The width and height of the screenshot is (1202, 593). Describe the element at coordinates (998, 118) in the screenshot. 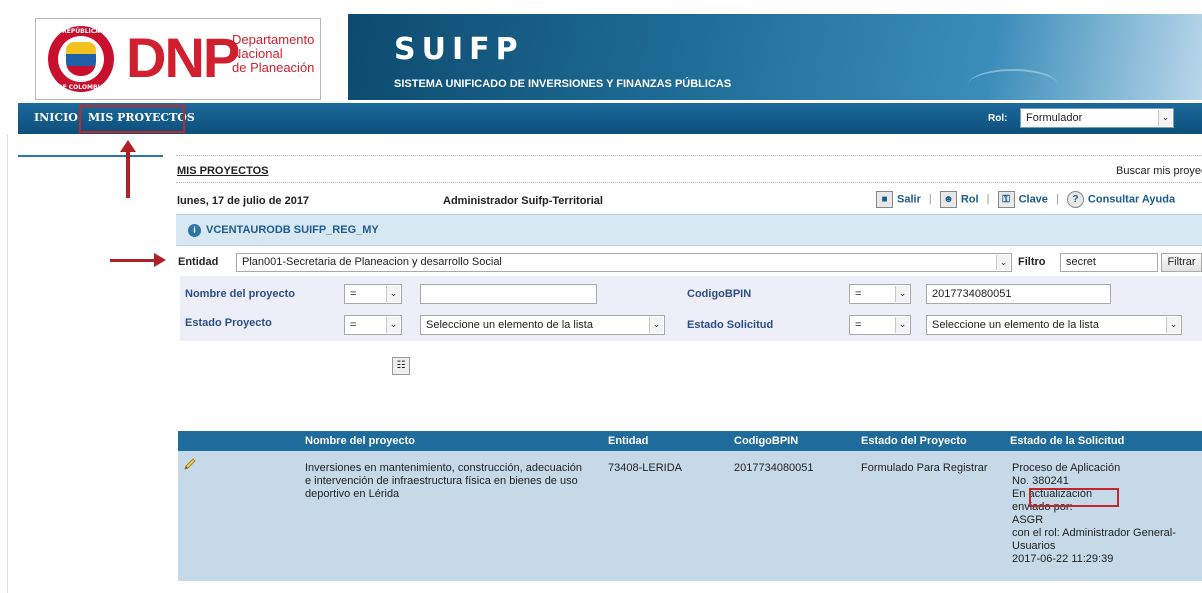

I see `rol-label: Rol:` at that location.